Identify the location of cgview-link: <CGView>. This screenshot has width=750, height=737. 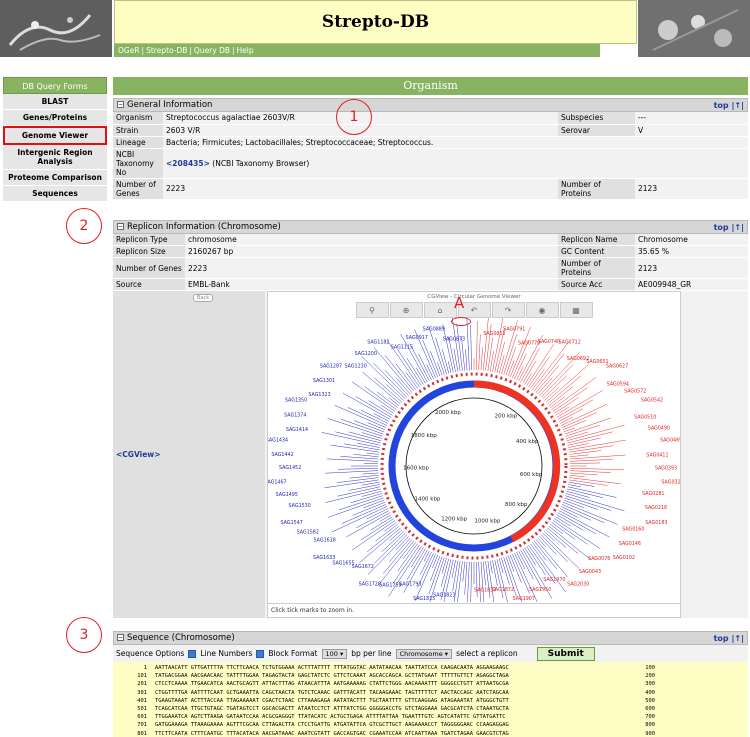
(138, 454).